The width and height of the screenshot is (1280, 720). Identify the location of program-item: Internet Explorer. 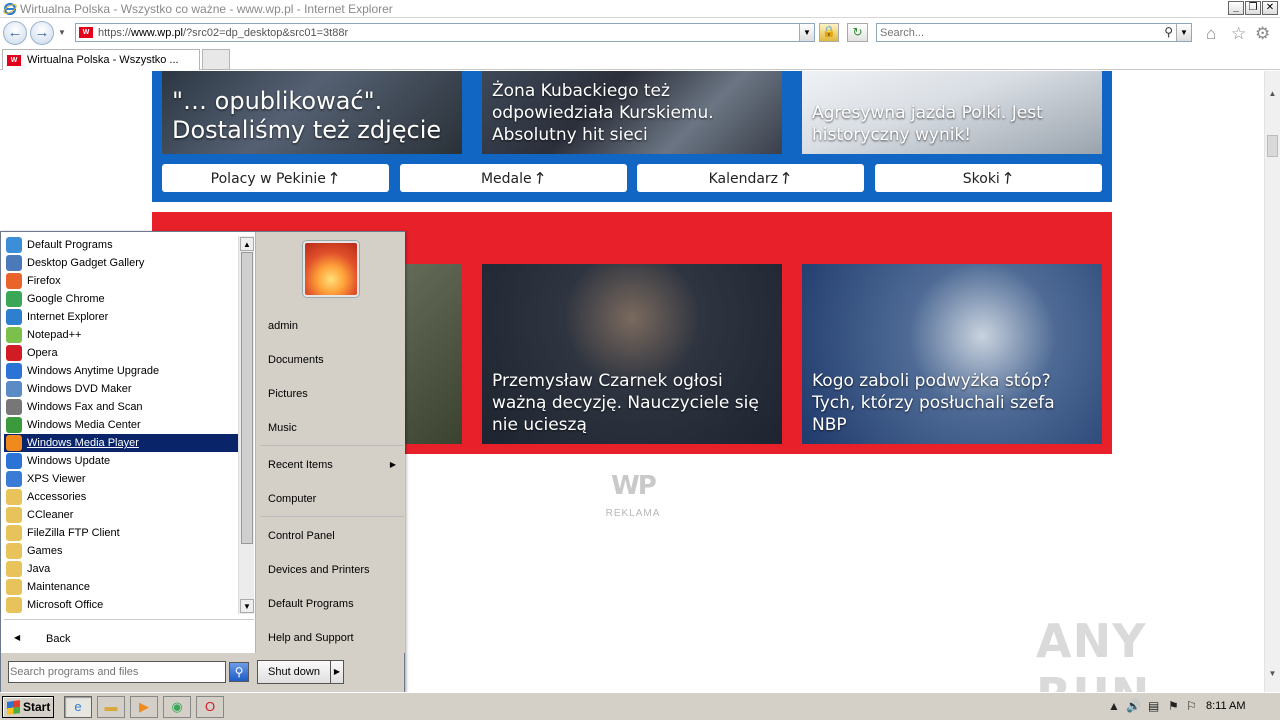
(121, 317).